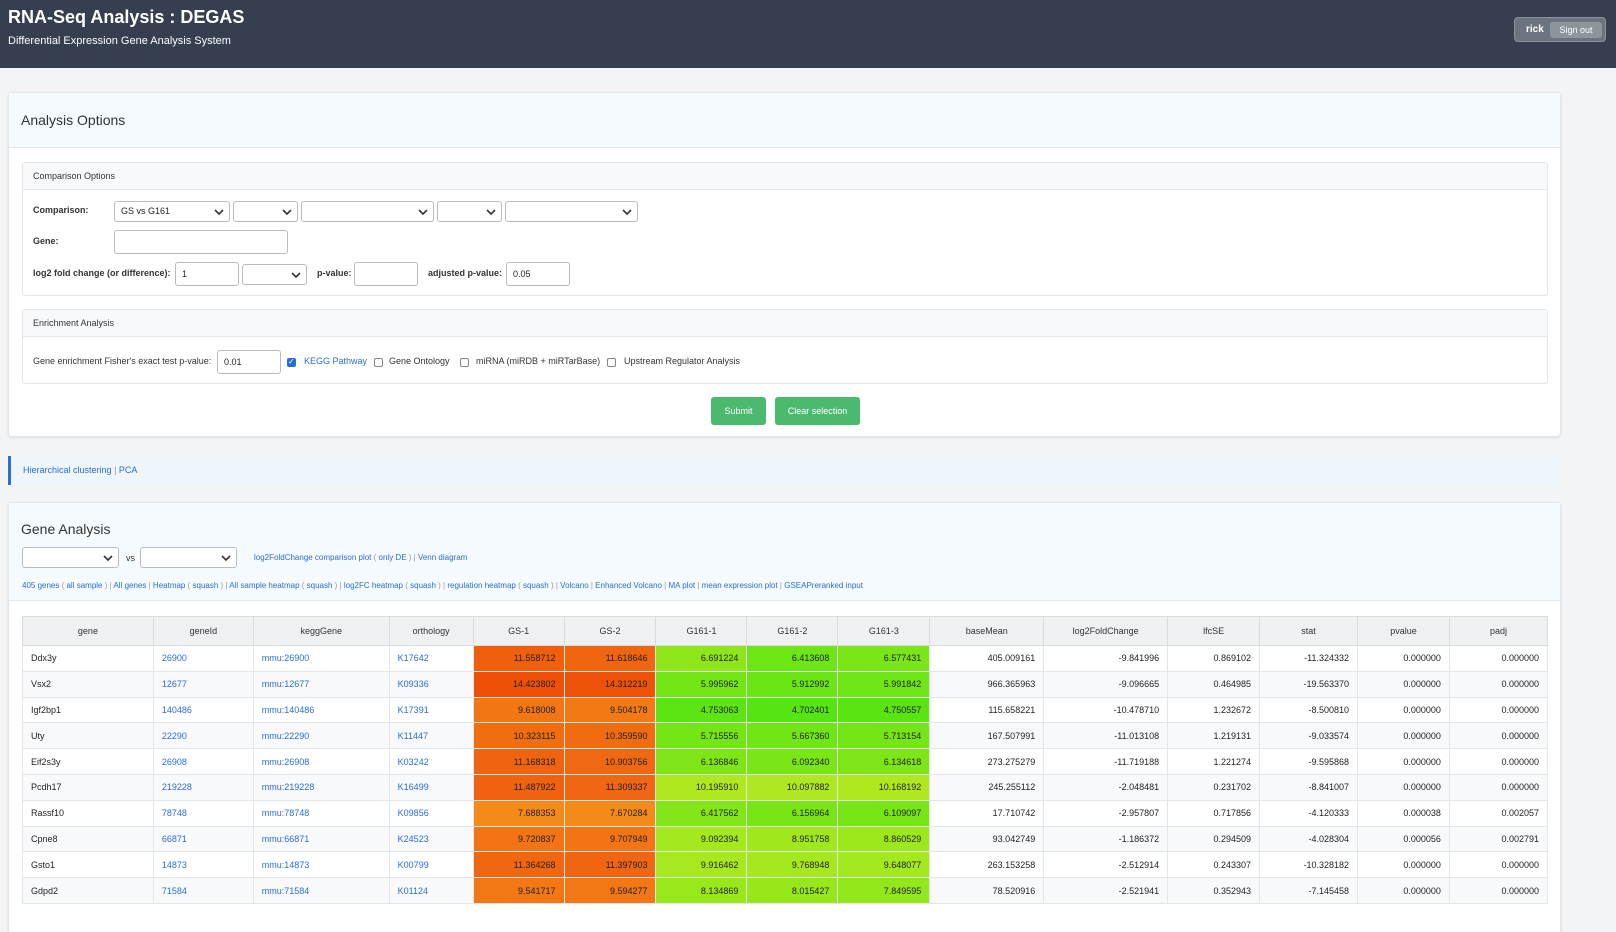 This screenshot has height=932, width=1616. Describe the element at coordinates (431, 736) in the screenshot. I see `orthology-link: K11447` at that location.